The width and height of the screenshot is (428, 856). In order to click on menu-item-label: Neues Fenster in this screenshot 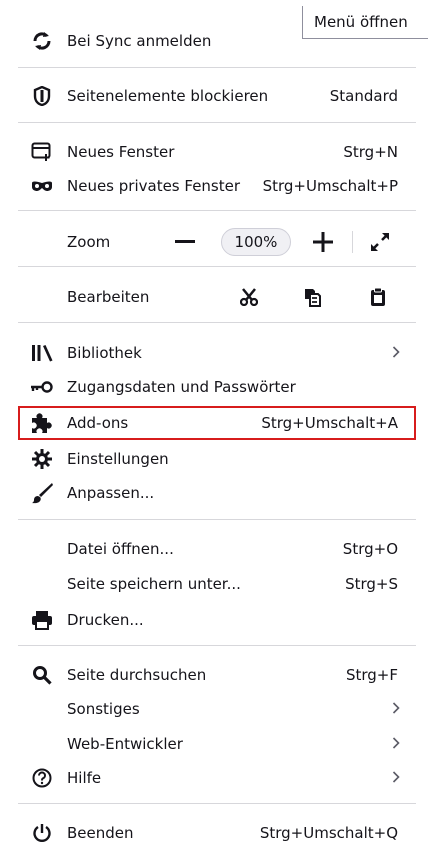, I will do `click(121, 152)`.